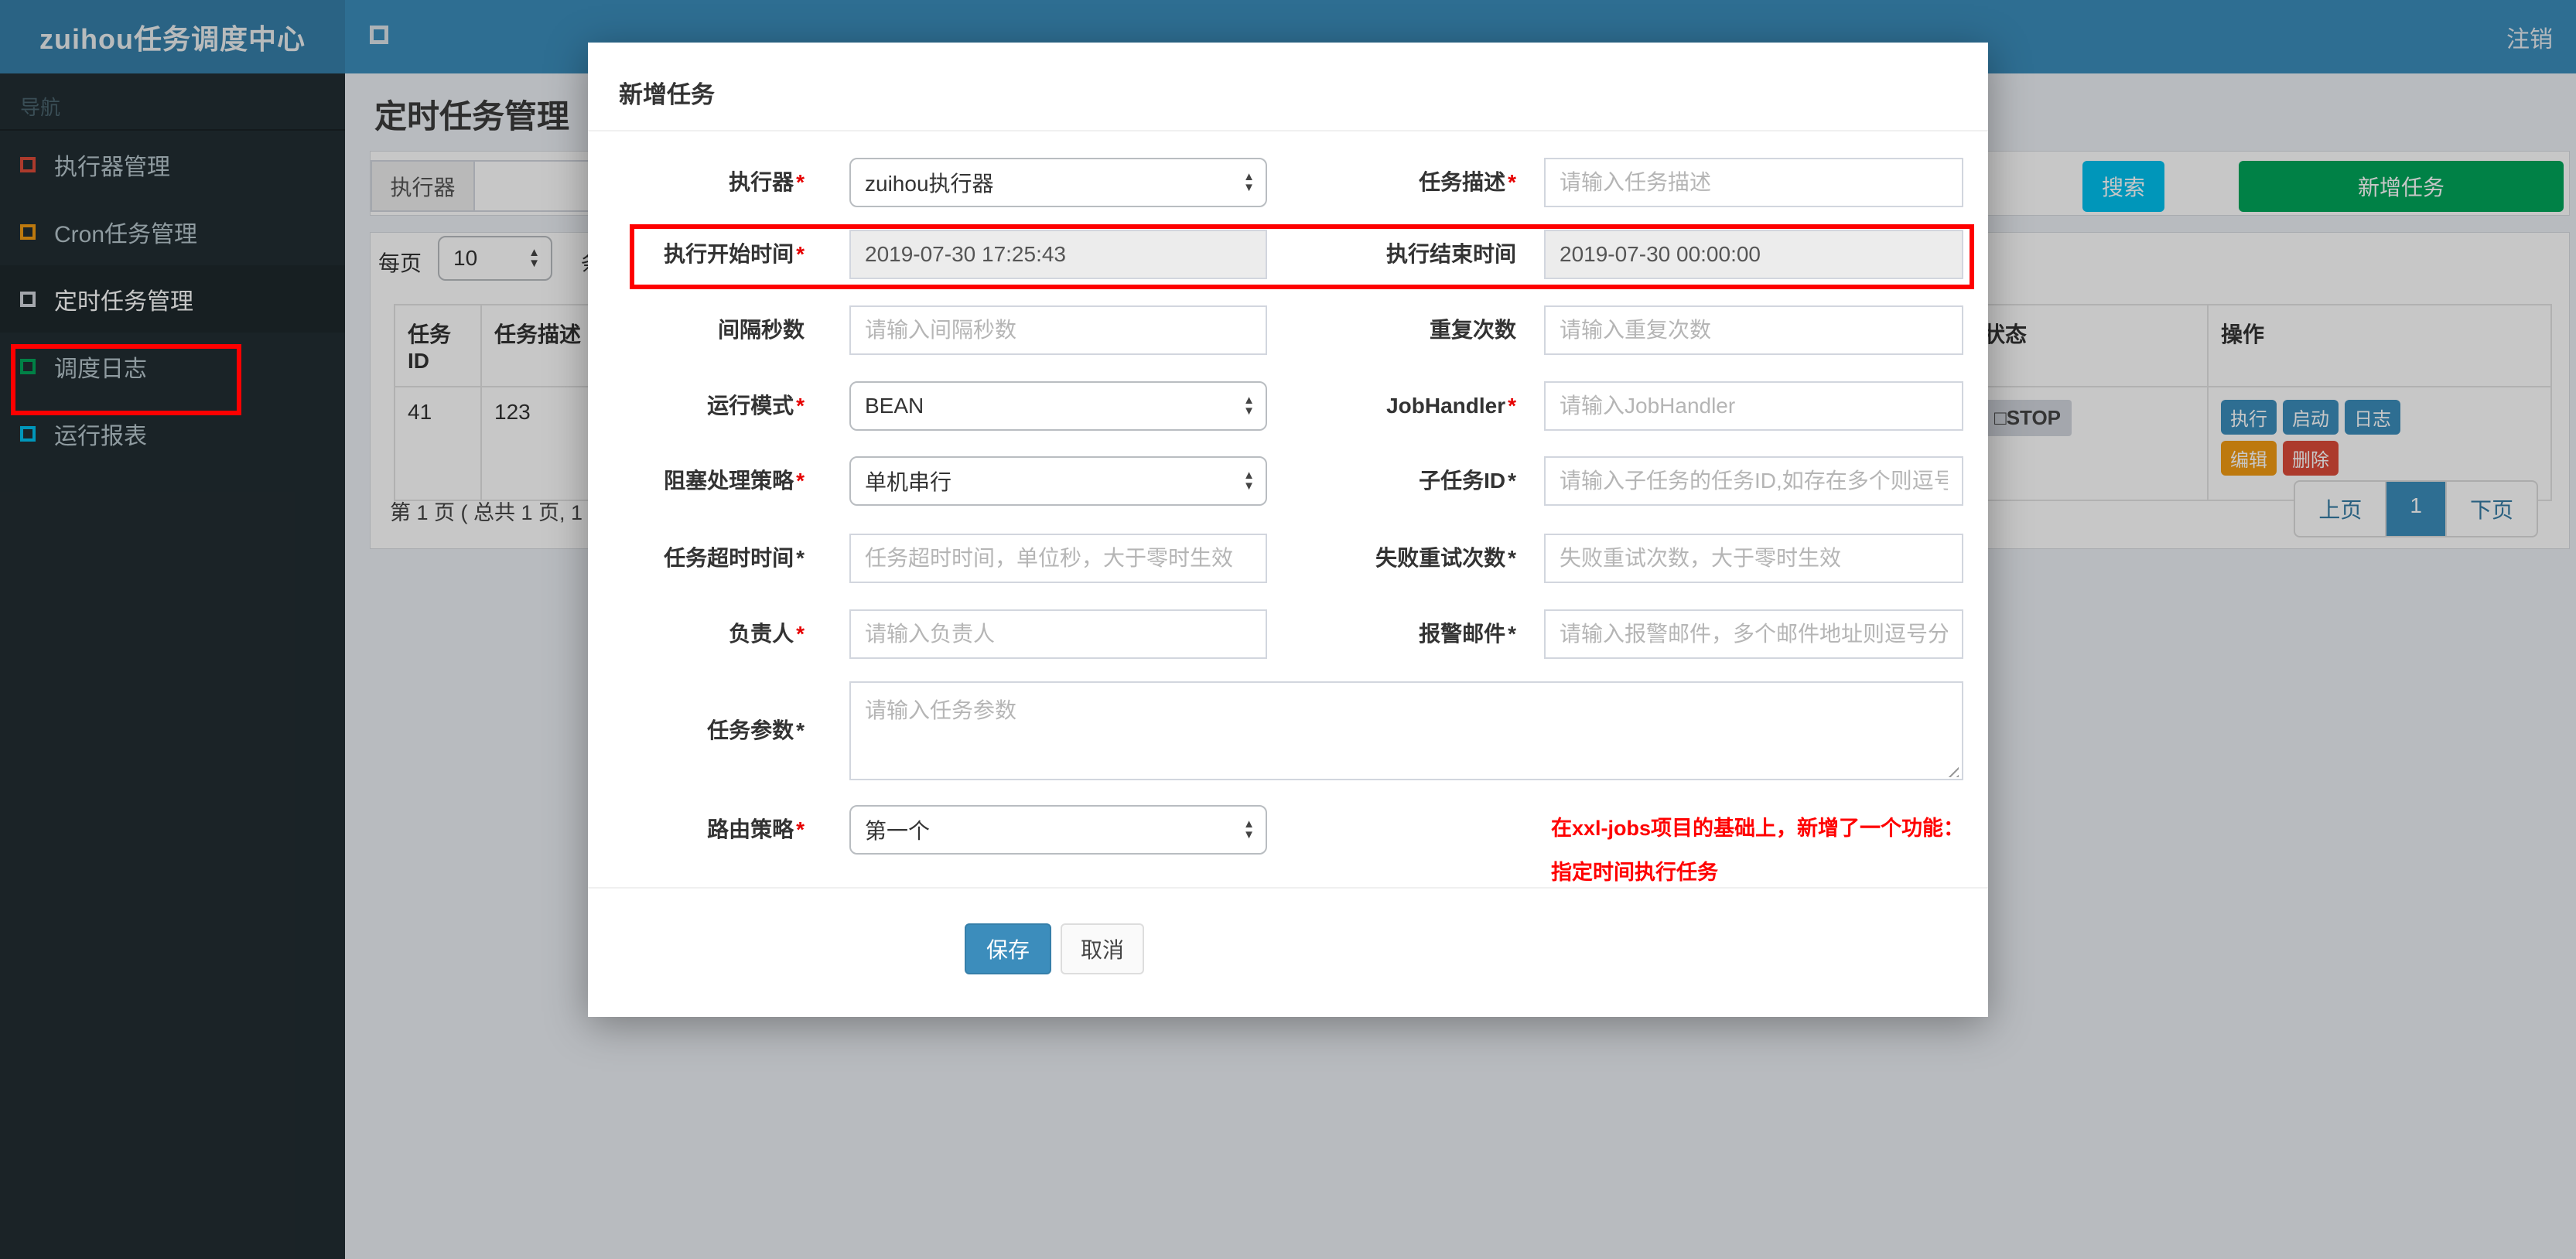  Describe the element at coordinates (756, 406) in the screenshot. I see `run-mode-label: 运行模式 *` at that location.